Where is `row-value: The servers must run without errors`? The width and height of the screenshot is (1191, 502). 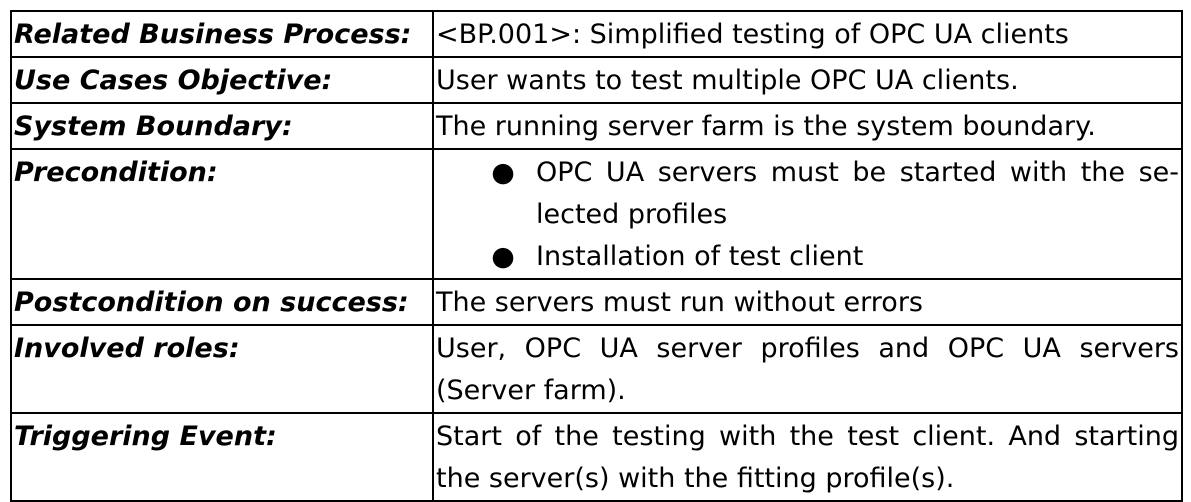 row-value: The servers must run without errors is located at coordinates (807, 302).